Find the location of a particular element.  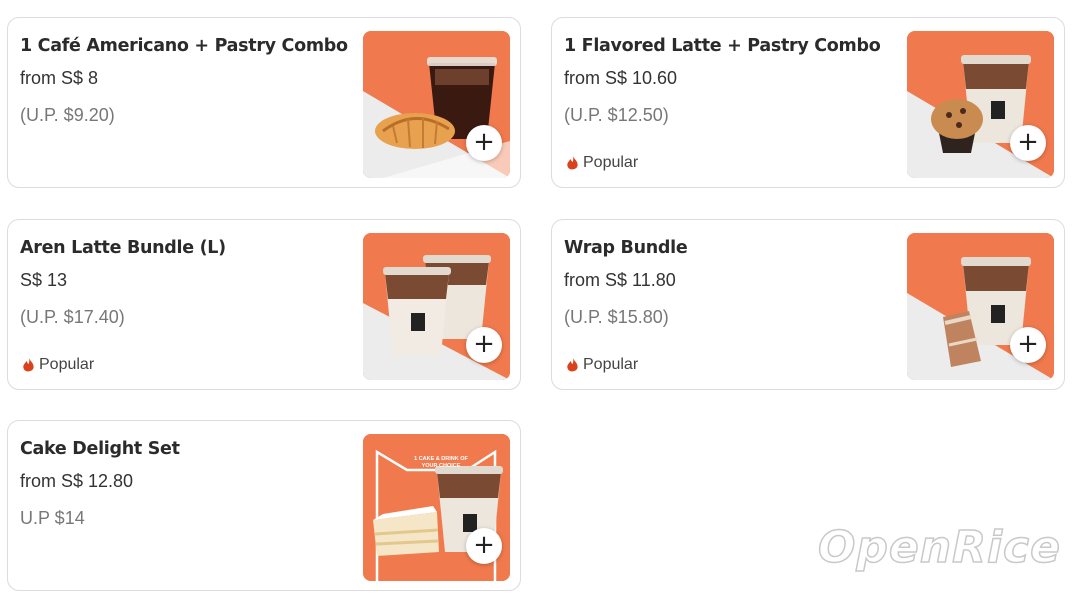

item-original-price: (U.P. $9.20) is located at coordinates (67, 115).